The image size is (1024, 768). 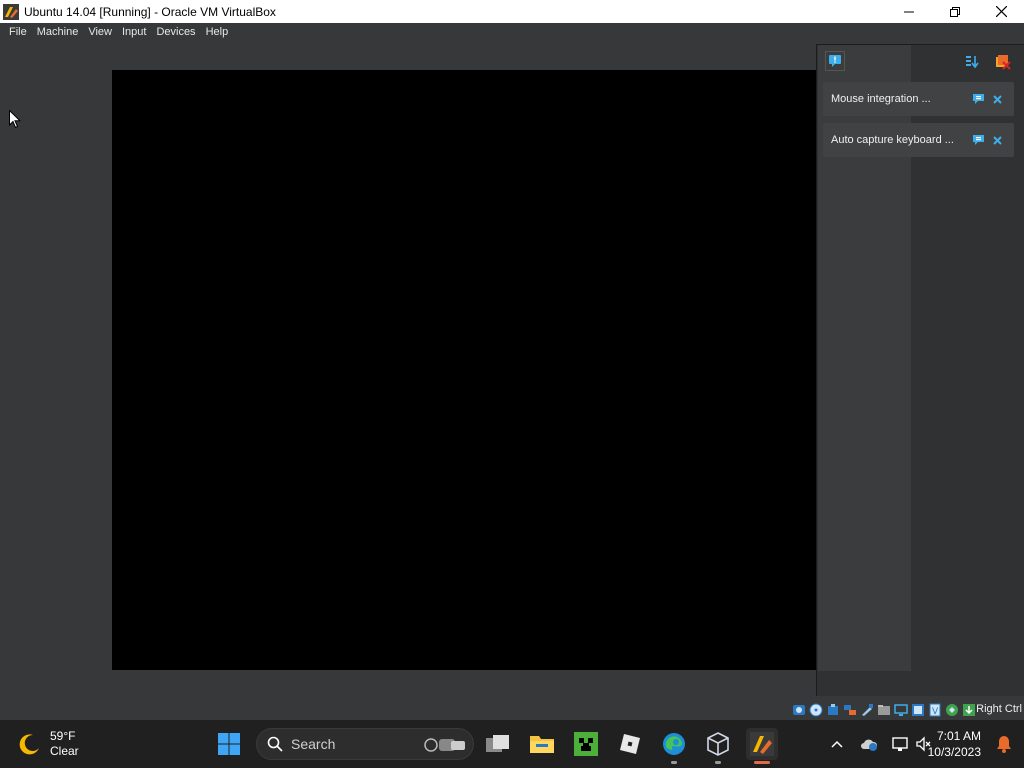 I want to click on roblox-button, so click(x=630, y=744).